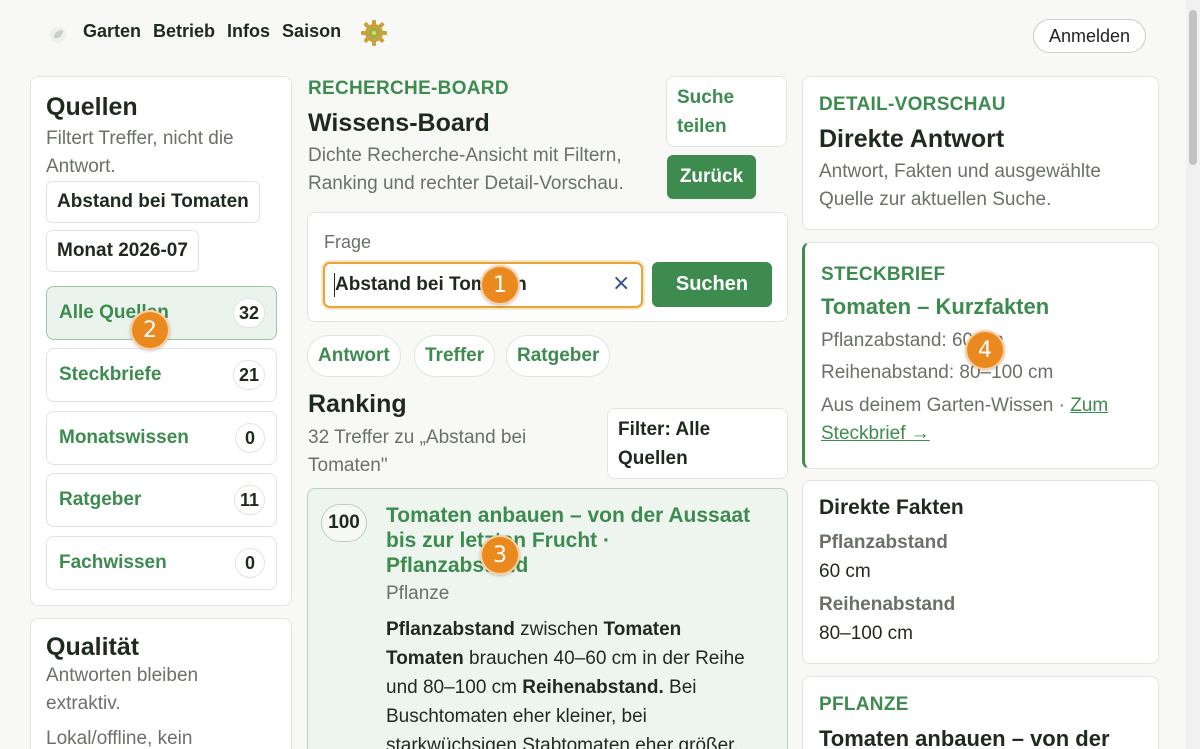 The width and height of the screenshot is (1200, 749). Describe the element at coordinates (891, 507) in the screenshot. I see `facts-title: Direkte Fakten` at that location.